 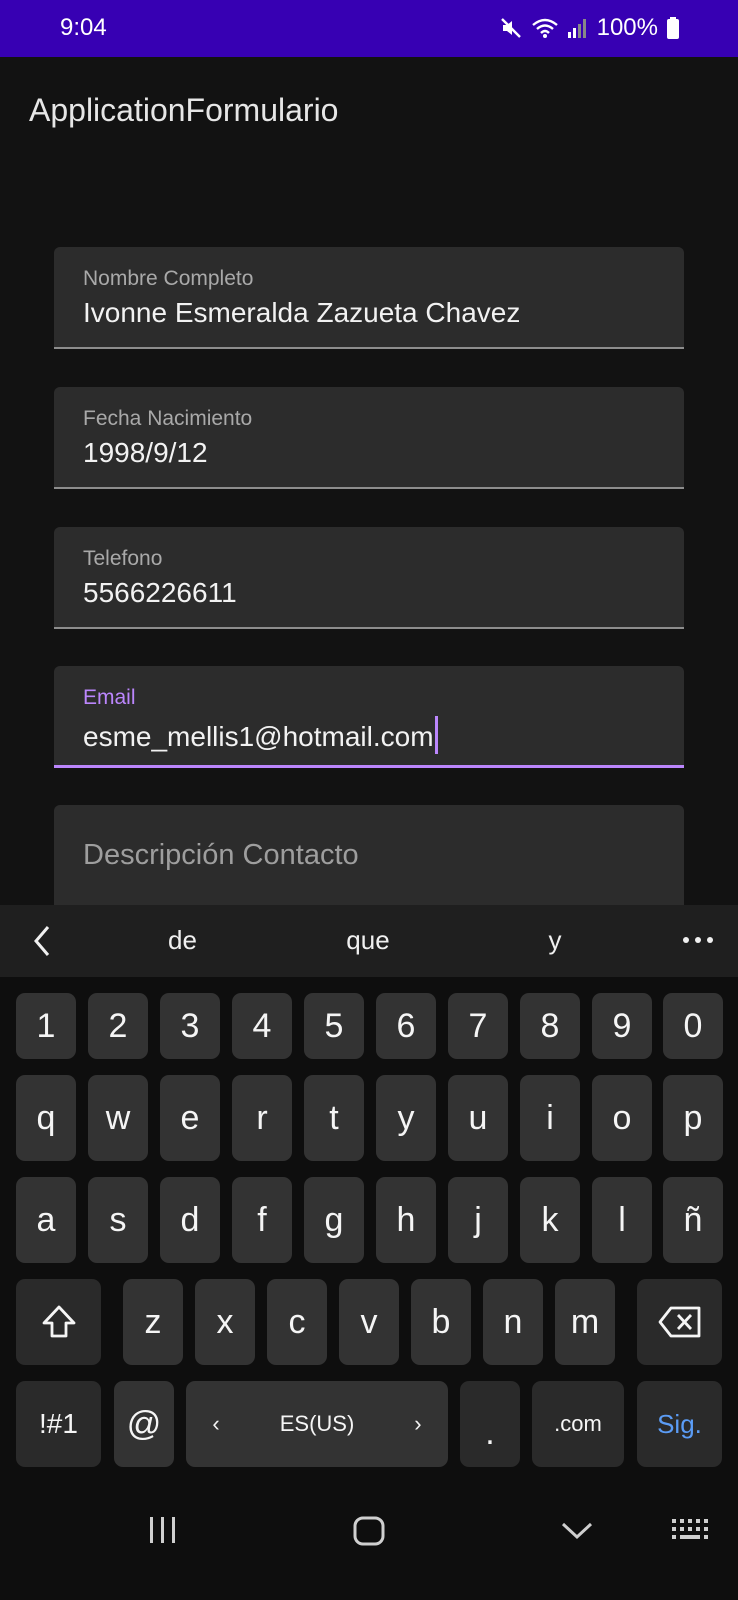 I want to click on suggestion-1: de, so click(x=182, y=940).